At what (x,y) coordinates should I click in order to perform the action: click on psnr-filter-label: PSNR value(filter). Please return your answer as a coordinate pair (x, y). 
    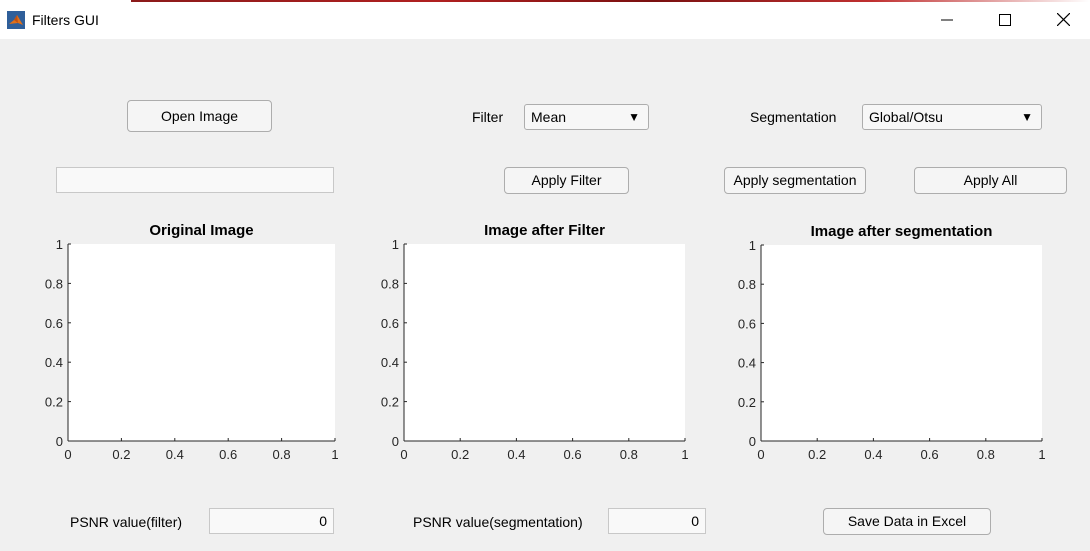
    Looking at the image, I should click on (126, 522).